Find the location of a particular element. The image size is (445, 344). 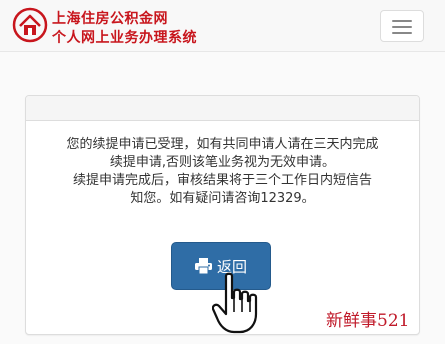

hand-pointer-cursor-icon is located at coordinates (235, 303).